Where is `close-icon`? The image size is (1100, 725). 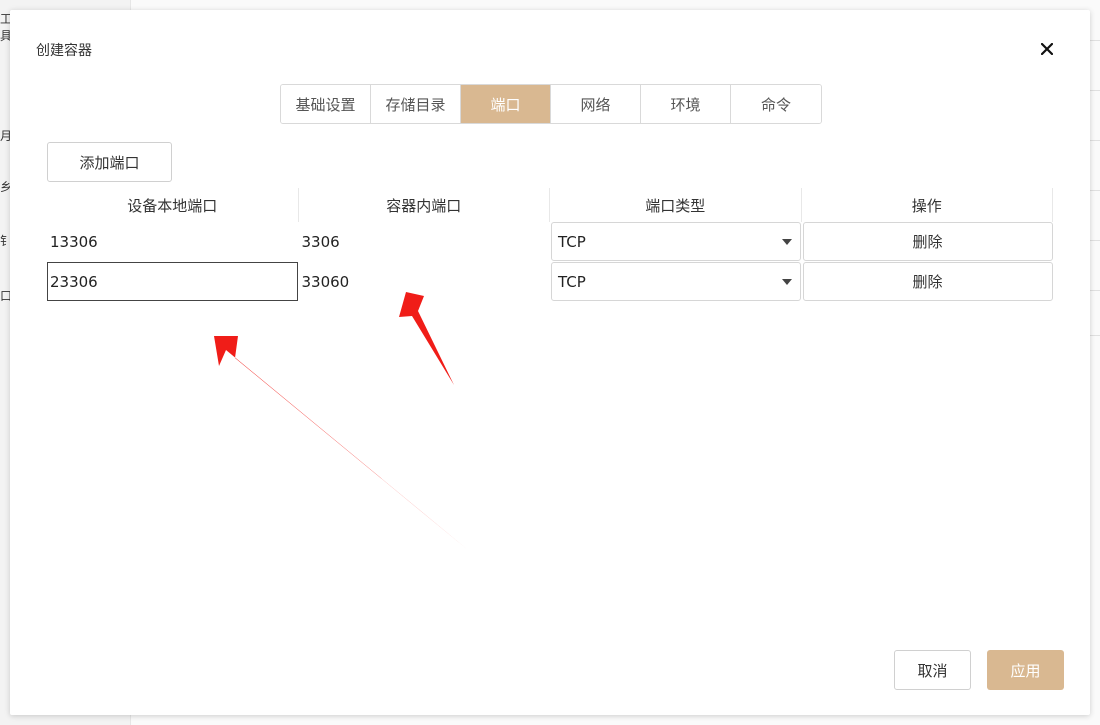
close-icon is located at coordinates (1047, 49).